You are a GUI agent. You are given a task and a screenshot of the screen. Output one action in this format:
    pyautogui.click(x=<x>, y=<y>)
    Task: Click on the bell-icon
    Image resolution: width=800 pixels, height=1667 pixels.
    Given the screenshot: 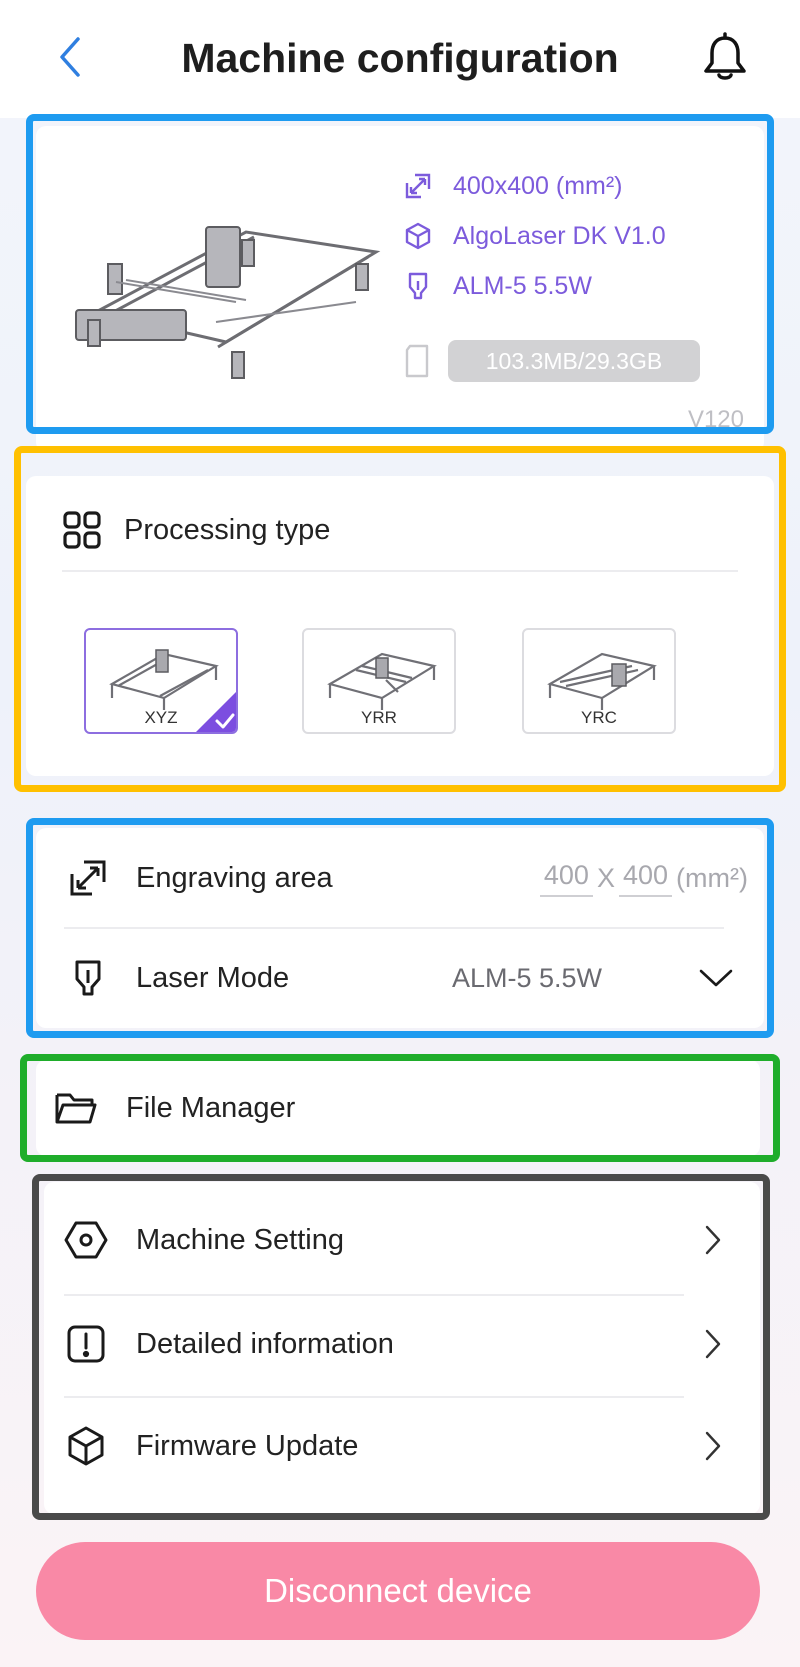 What is the action you would take?
    pyautogui.click(x=725, y=56)
    